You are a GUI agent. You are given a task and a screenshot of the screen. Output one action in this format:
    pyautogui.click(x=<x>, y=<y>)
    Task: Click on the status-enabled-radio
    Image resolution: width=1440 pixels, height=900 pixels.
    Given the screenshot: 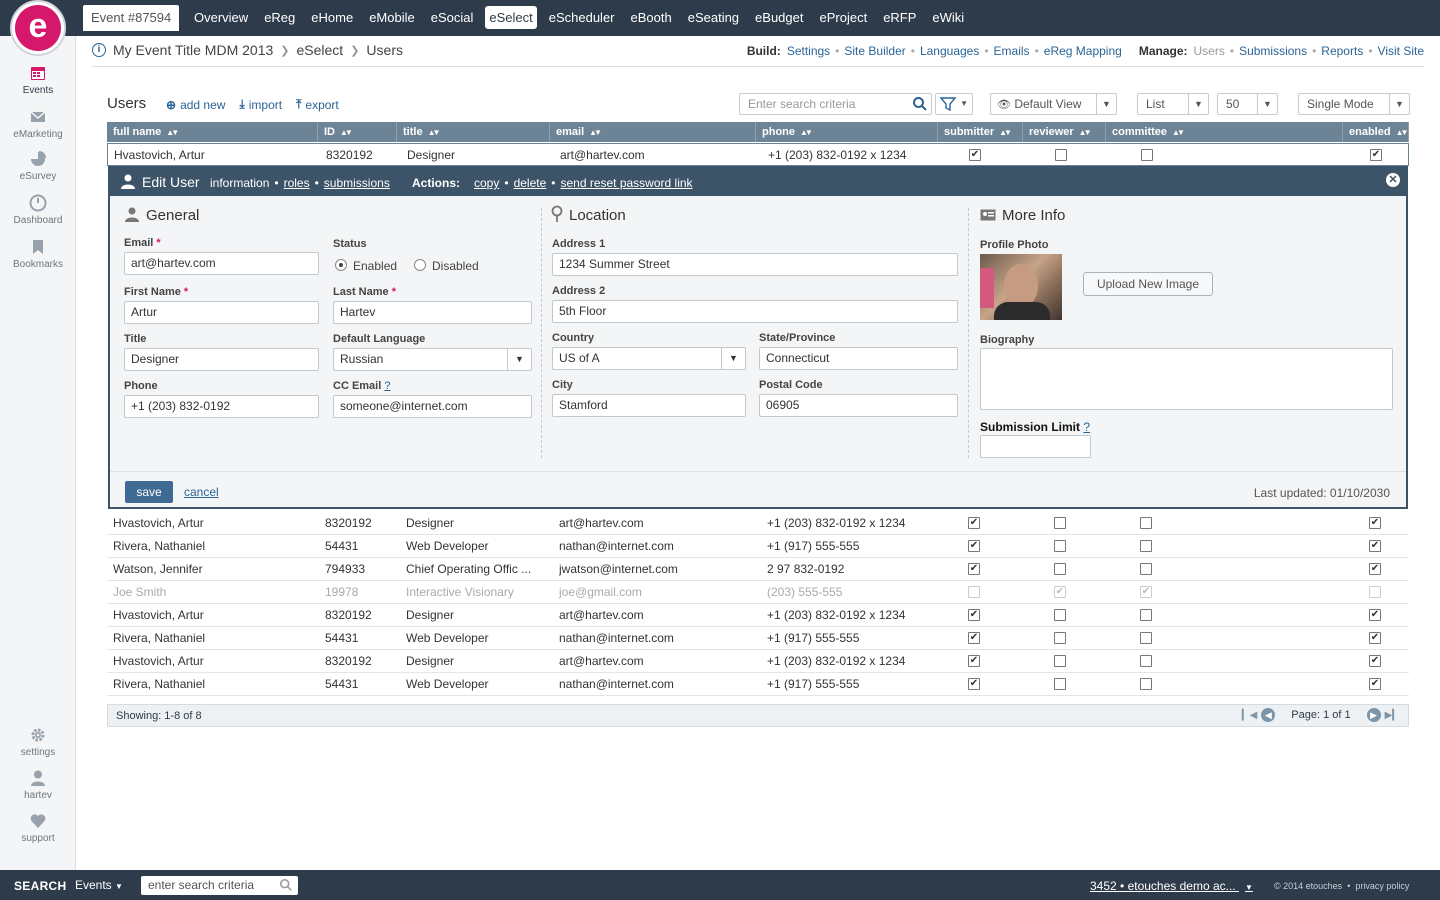 What is the action you would take?
    pyautogui.click(x=341, y=265)
    